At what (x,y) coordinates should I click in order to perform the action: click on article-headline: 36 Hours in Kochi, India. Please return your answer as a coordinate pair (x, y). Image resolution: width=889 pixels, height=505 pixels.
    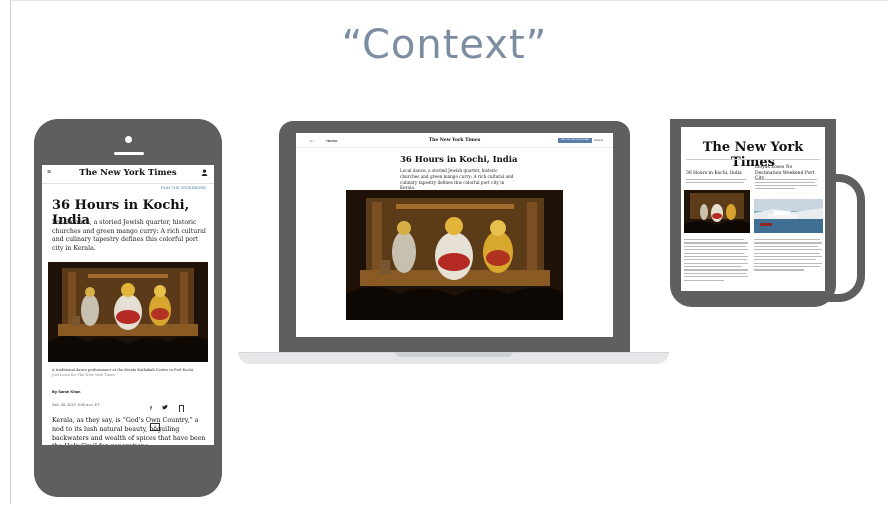
    Looking at the image, I should click on (459, 160).